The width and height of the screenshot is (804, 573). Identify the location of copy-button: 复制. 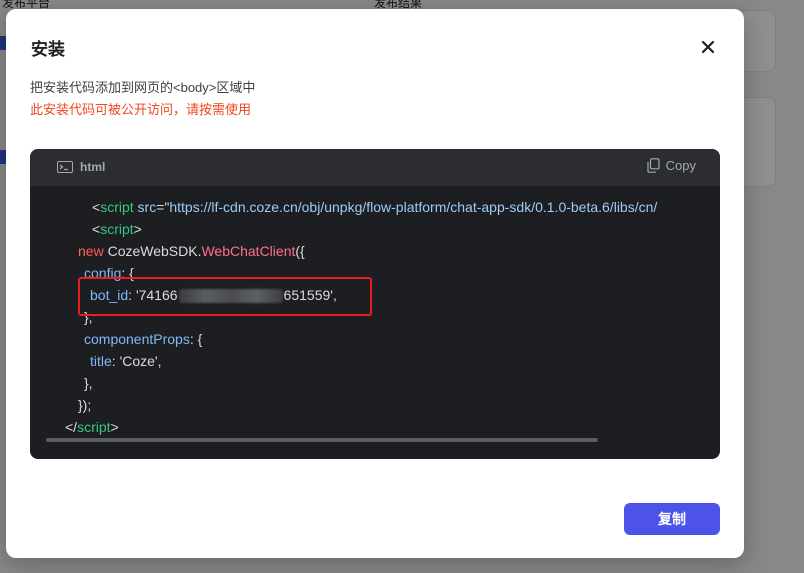
(672, 519).